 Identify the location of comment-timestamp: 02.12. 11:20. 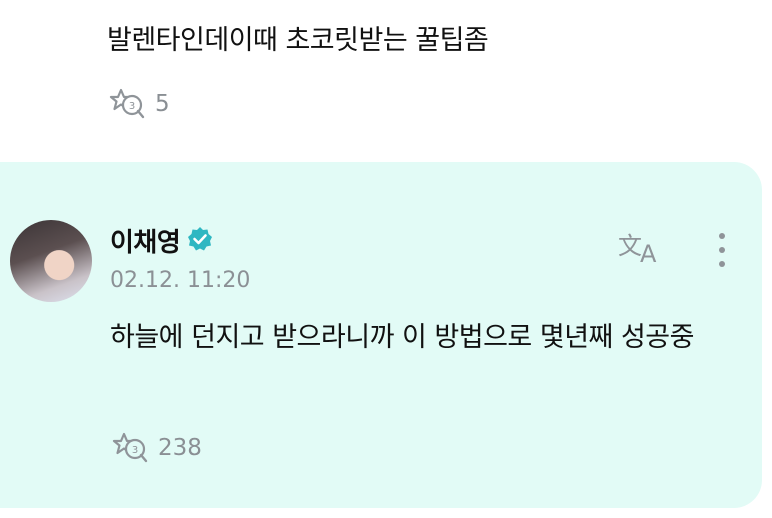
(180, 280).